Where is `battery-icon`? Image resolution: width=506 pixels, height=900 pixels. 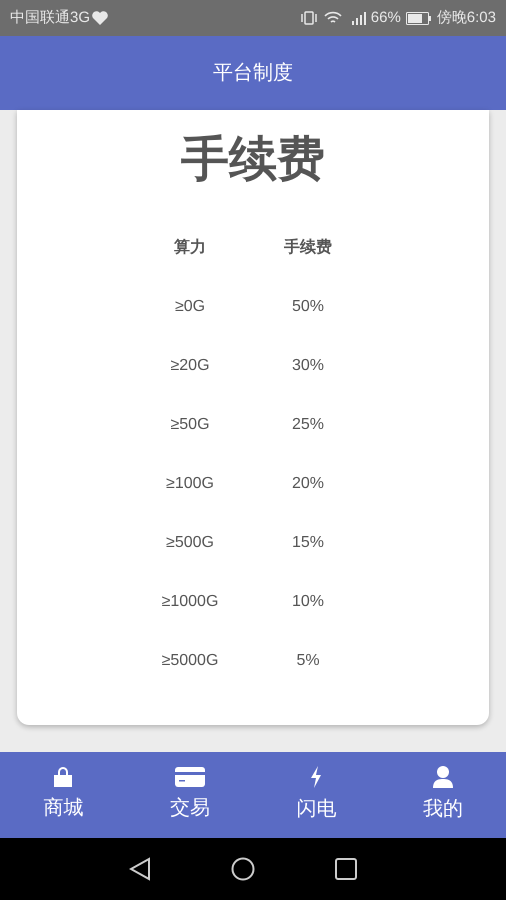 battery-icon is located at coordinates (419, 18).